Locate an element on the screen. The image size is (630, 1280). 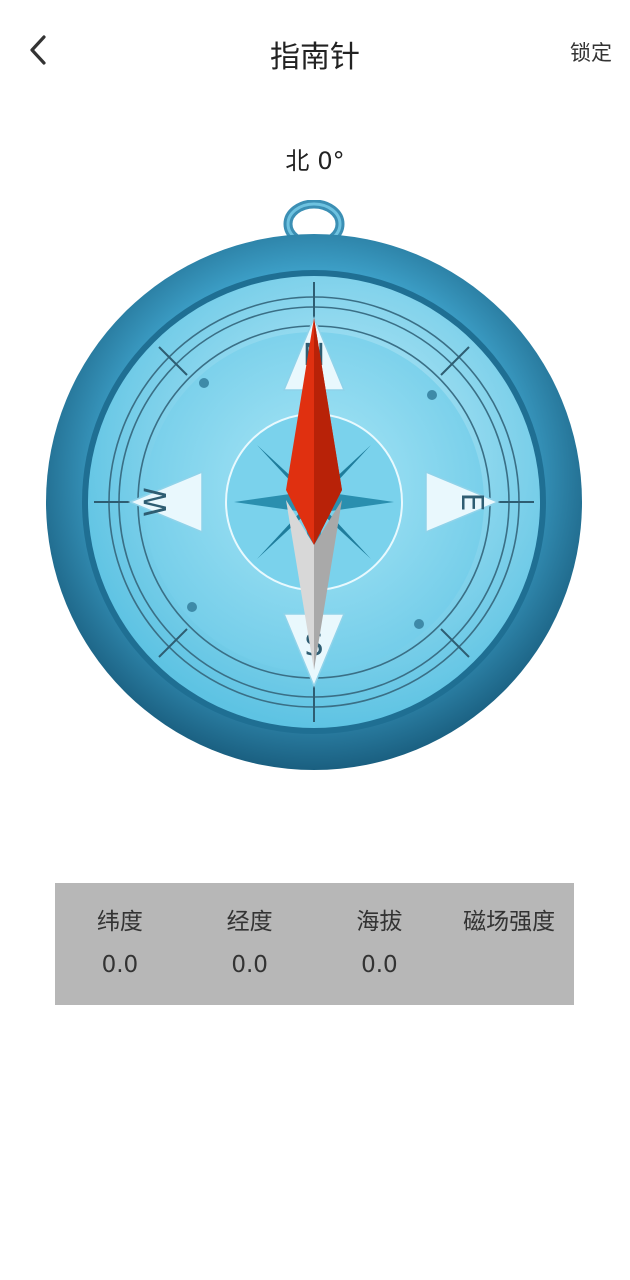
info-label: 纬度 is located at coordinates (119, 922).